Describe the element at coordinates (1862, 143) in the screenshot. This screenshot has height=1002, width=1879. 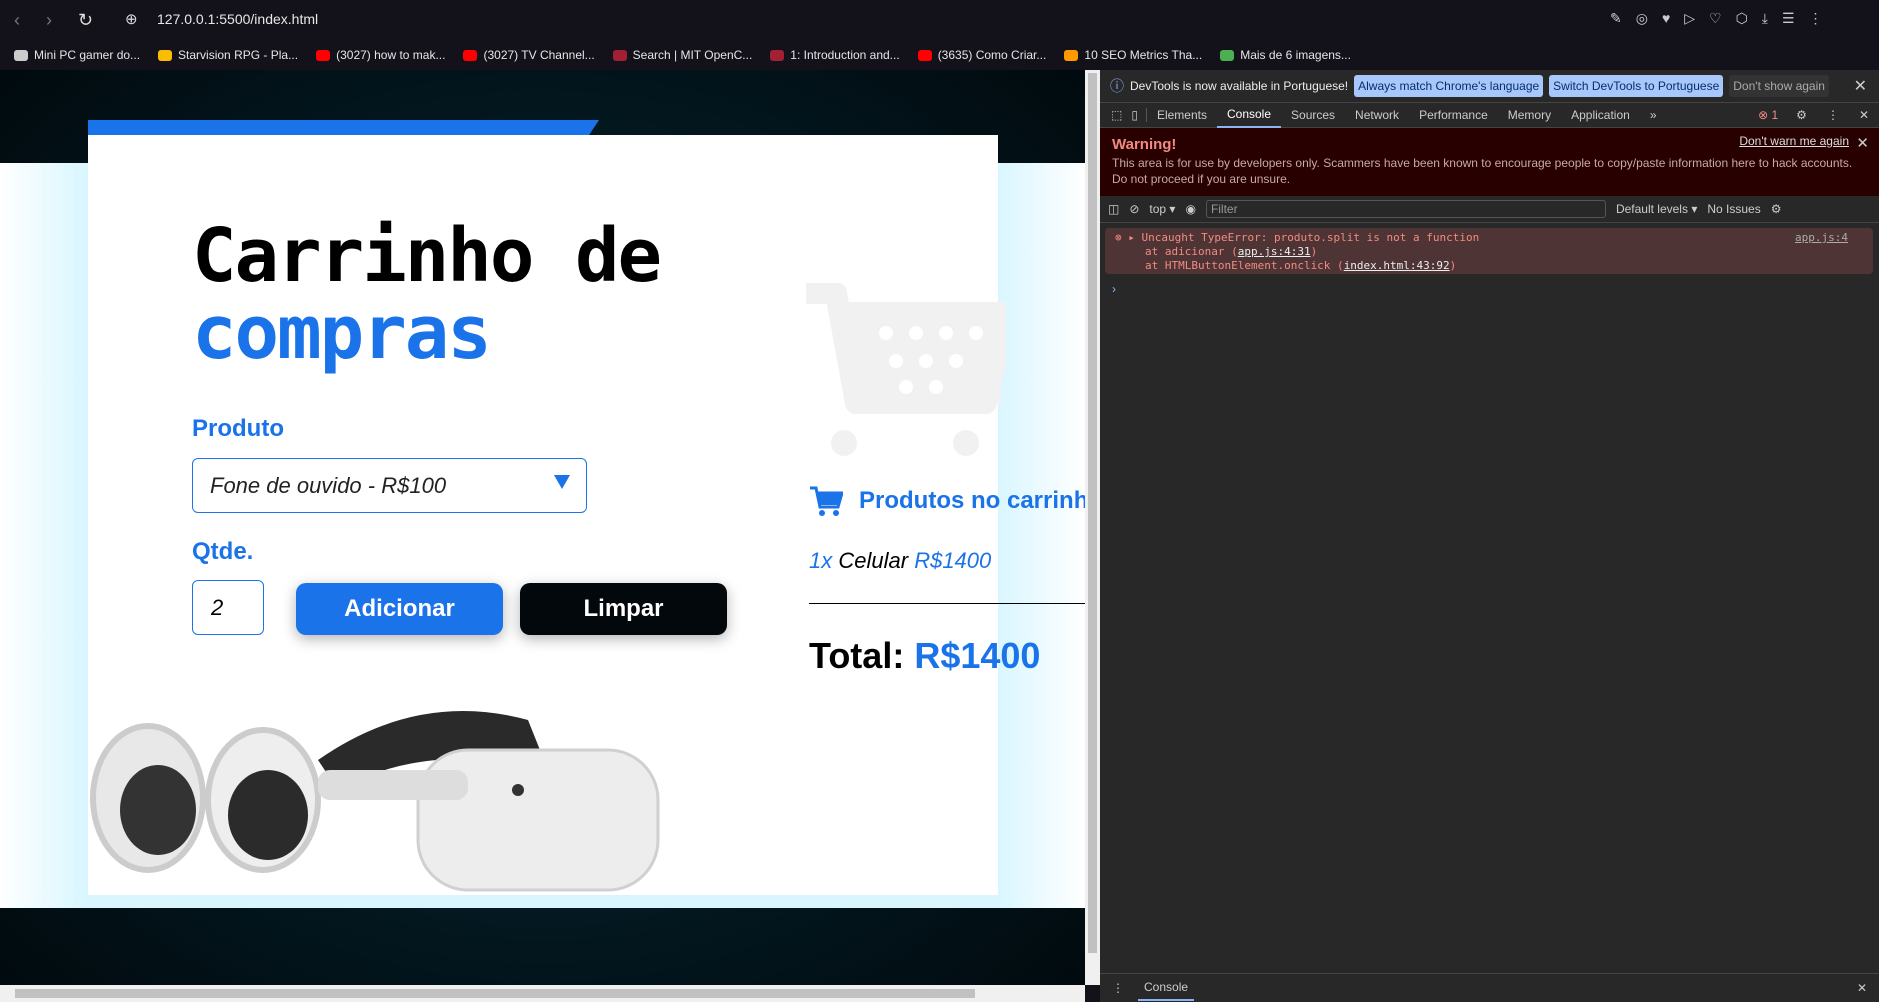
I see `close-warning-icon: ✕` at that location.